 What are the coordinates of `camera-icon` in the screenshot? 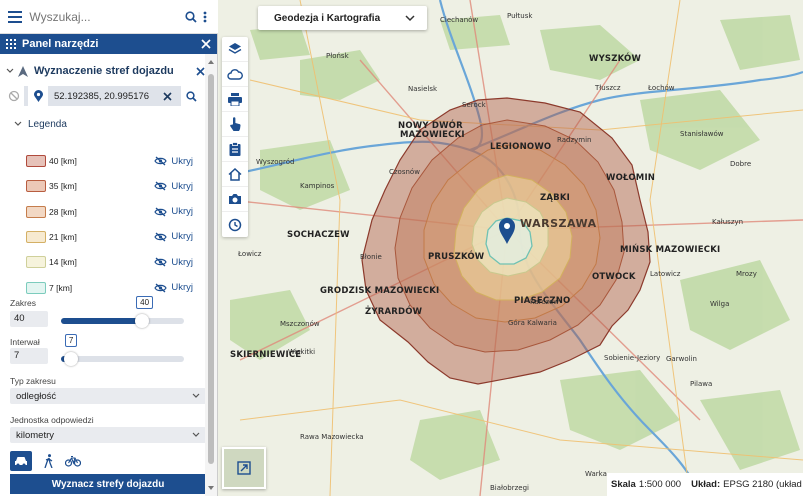 It's located at (235, 199).